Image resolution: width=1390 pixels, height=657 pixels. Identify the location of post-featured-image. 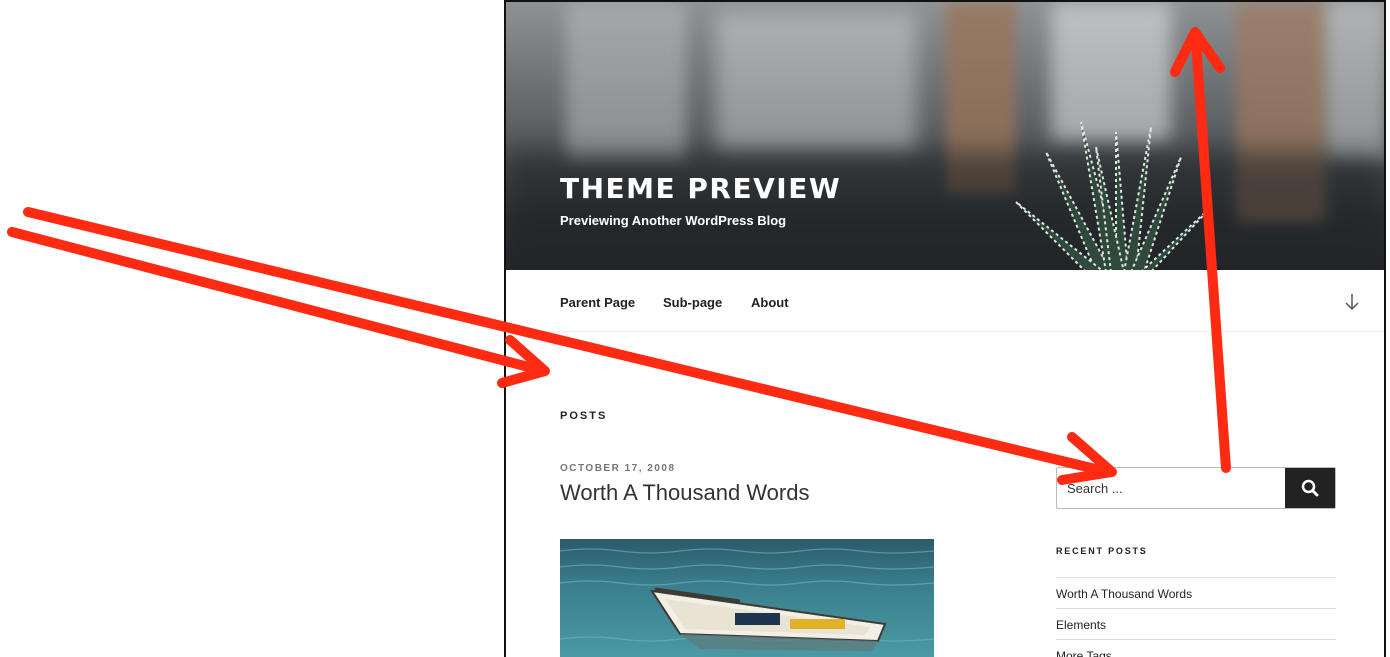
(747, 598).